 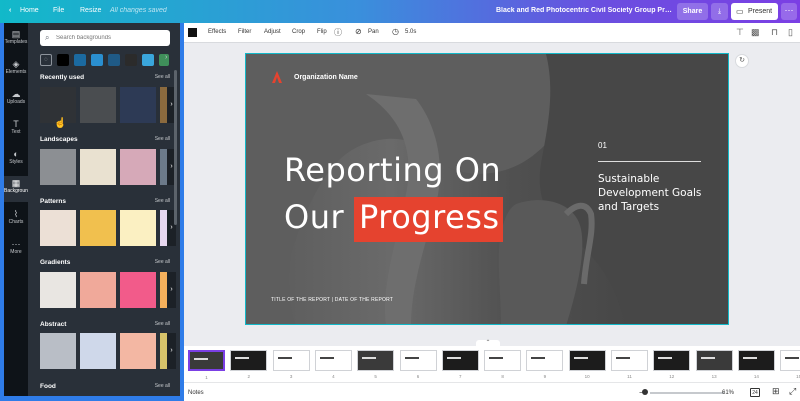 What do you see at coordinates (298, 32) in the screenshot?
I see `crop-button: Crop` at bounding box center [298, 32].